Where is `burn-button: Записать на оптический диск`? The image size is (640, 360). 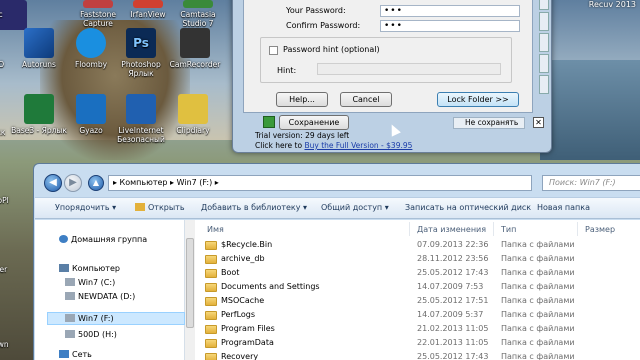
burn-button: Записать на оптический диск is located at coordinates (468, 207).